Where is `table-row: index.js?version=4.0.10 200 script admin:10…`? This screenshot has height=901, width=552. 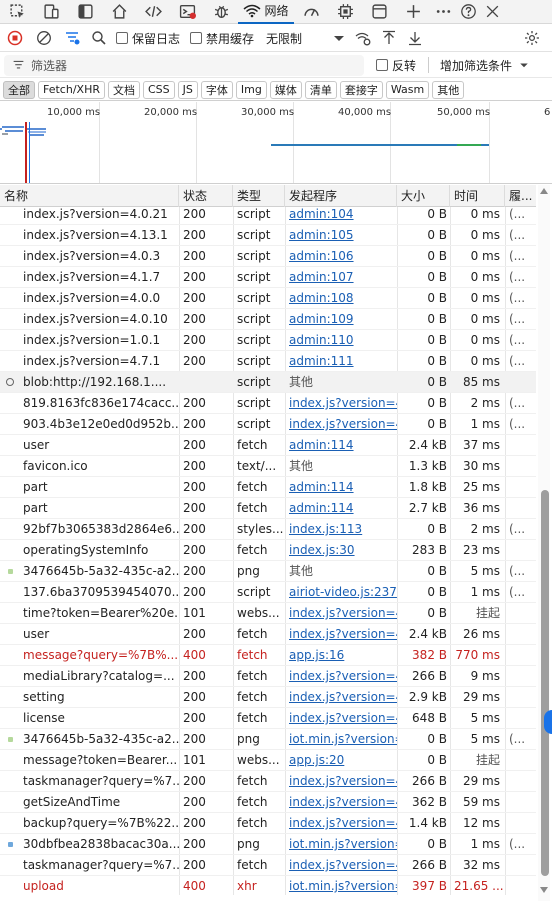
table-row: index.js?version=4.0.10 200 script admin:10… is located at coordinates (268, 319).